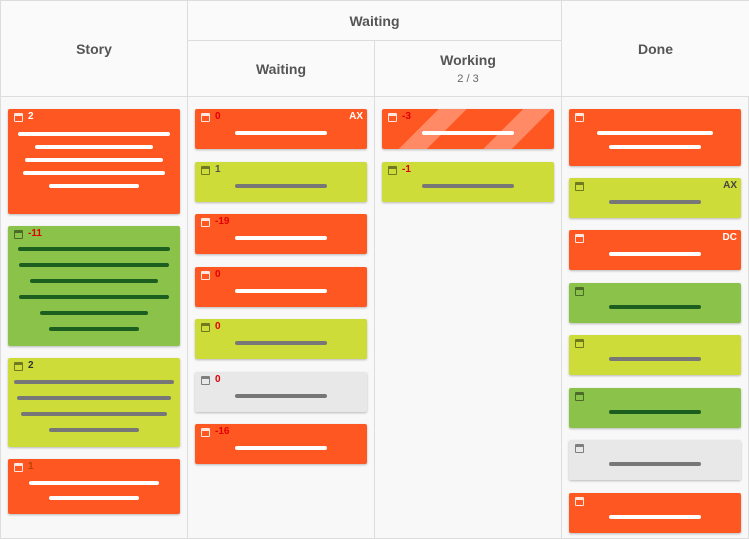 The width and height of the screenshot is (749, 539). What do you see at coordinates (406, 169) in the screenshot?
I see `card-number: -1` at bounding box center [406, 169].